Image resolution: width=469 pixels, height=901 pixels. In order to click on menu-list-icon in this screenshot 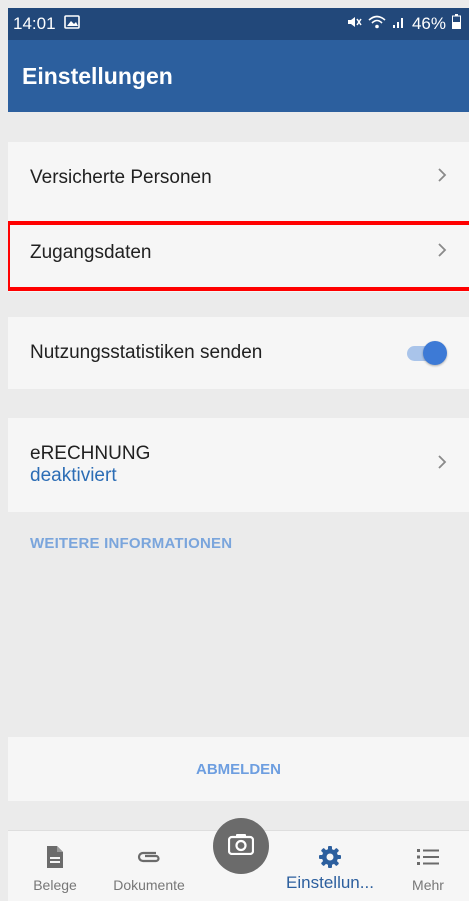, I will do `click(428, 857)`.